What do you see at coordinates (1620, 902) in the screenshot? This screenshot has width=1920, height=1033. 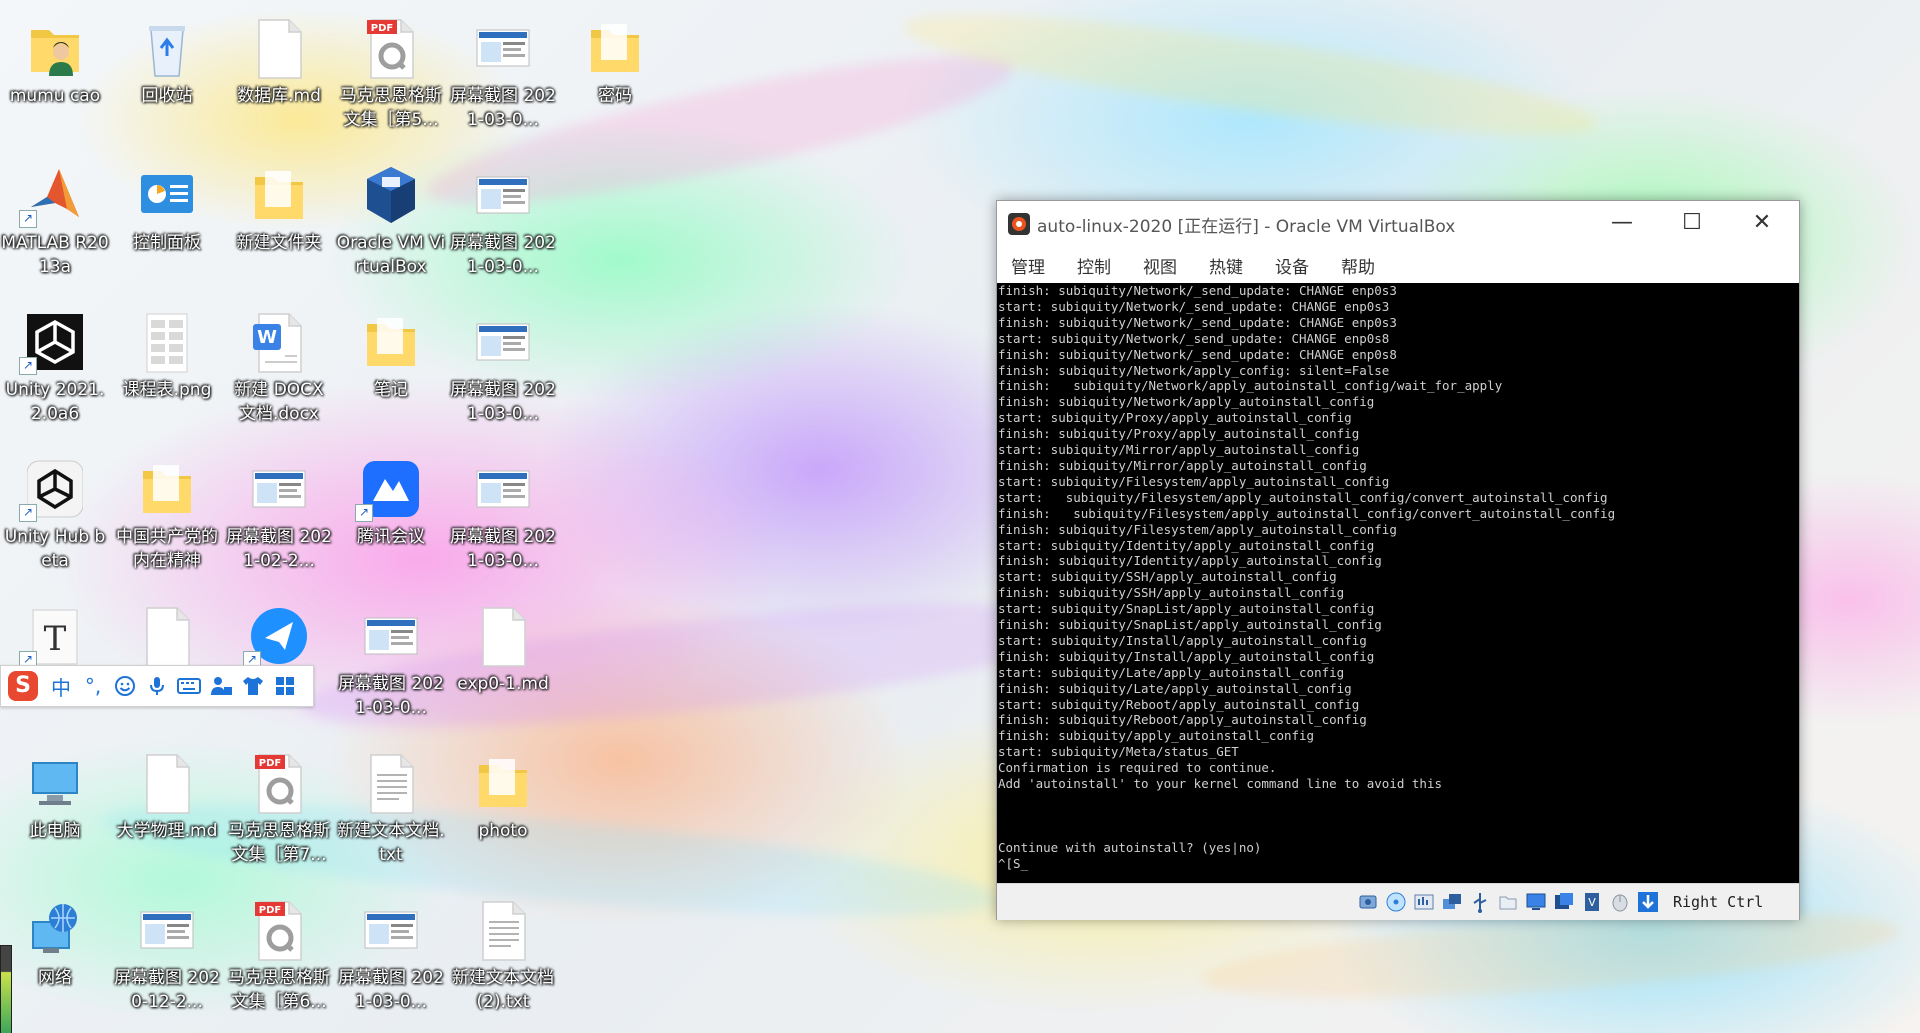 I see `mouse-integration-icon` at bounding box center [1620, 902].